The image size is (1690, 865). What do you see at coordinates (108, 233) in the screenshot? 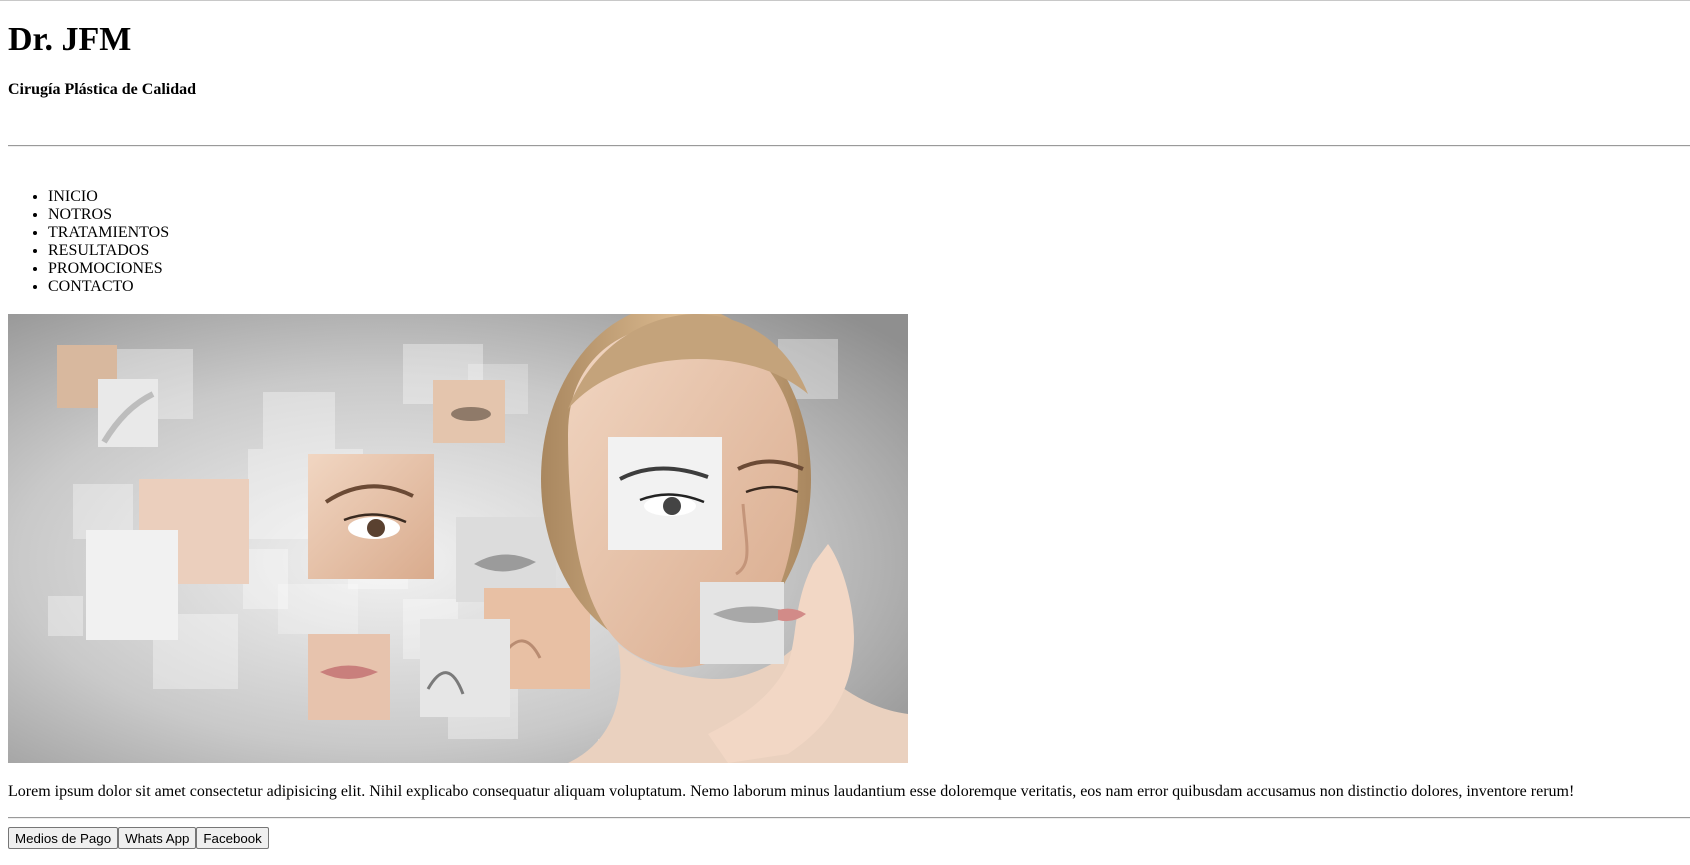
I see `nav-item-tratamientos: TRATAMIENTOS` at bounding box center [108, 233].